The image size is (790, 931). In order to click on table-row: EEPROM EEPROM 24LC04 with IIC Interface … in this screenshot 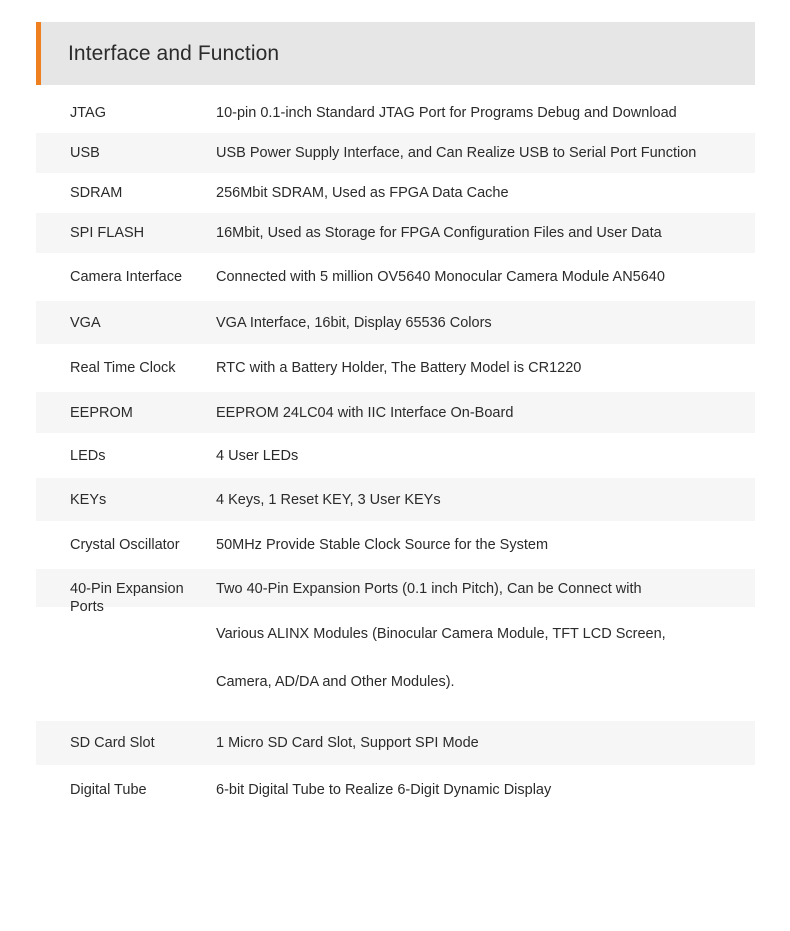, I will do `click(395, 412)`.